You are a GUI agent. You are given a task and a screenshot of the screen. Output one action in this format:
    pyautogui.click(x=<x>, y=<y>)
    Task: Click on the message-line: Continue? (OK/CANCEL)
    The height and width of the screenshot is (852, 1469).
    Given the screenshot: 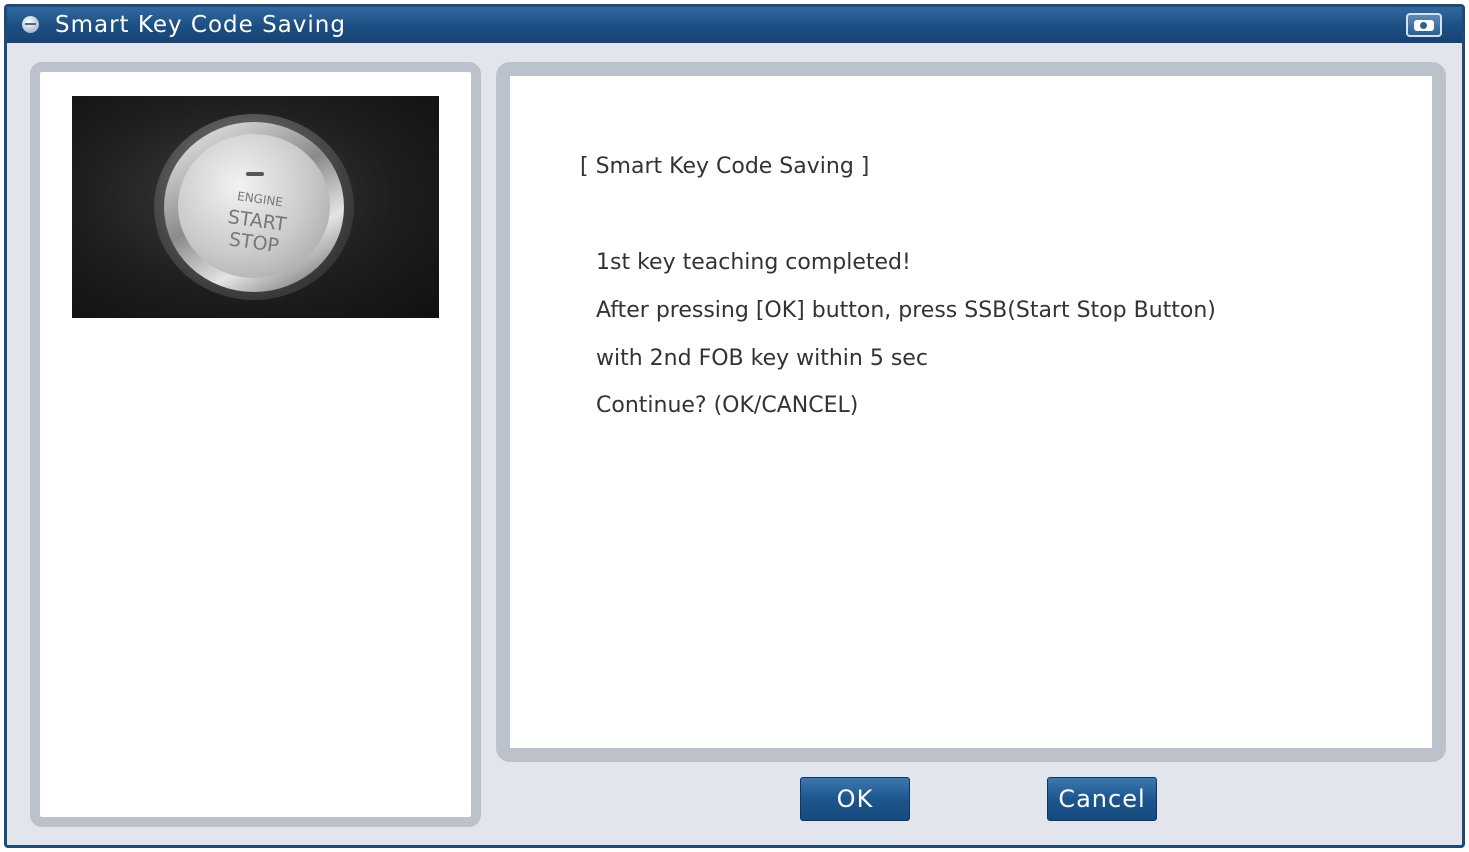 What is the action you would take?
    pyautogui.click(x=727, y=405)
    